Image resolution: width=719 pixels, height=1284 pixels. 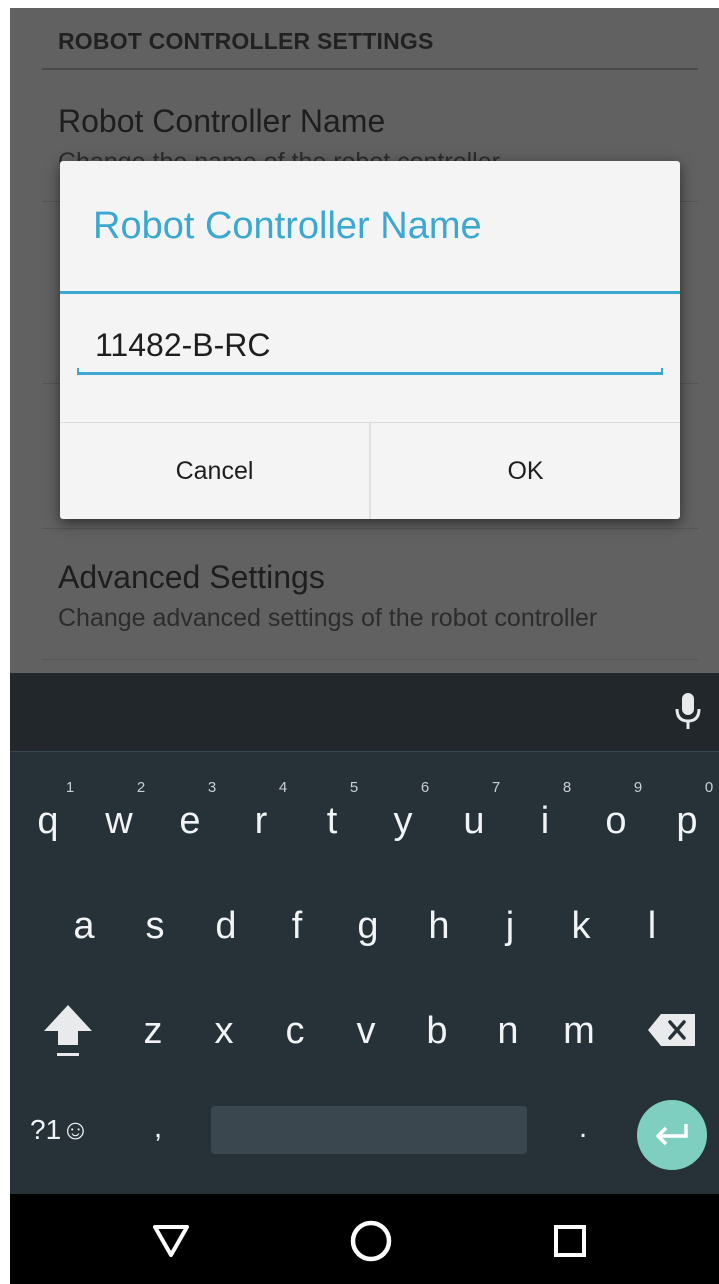 What do you see at coordinates (48, 821) in the screenshot?
I see `key-q: q` at bounding box center [48, 821].